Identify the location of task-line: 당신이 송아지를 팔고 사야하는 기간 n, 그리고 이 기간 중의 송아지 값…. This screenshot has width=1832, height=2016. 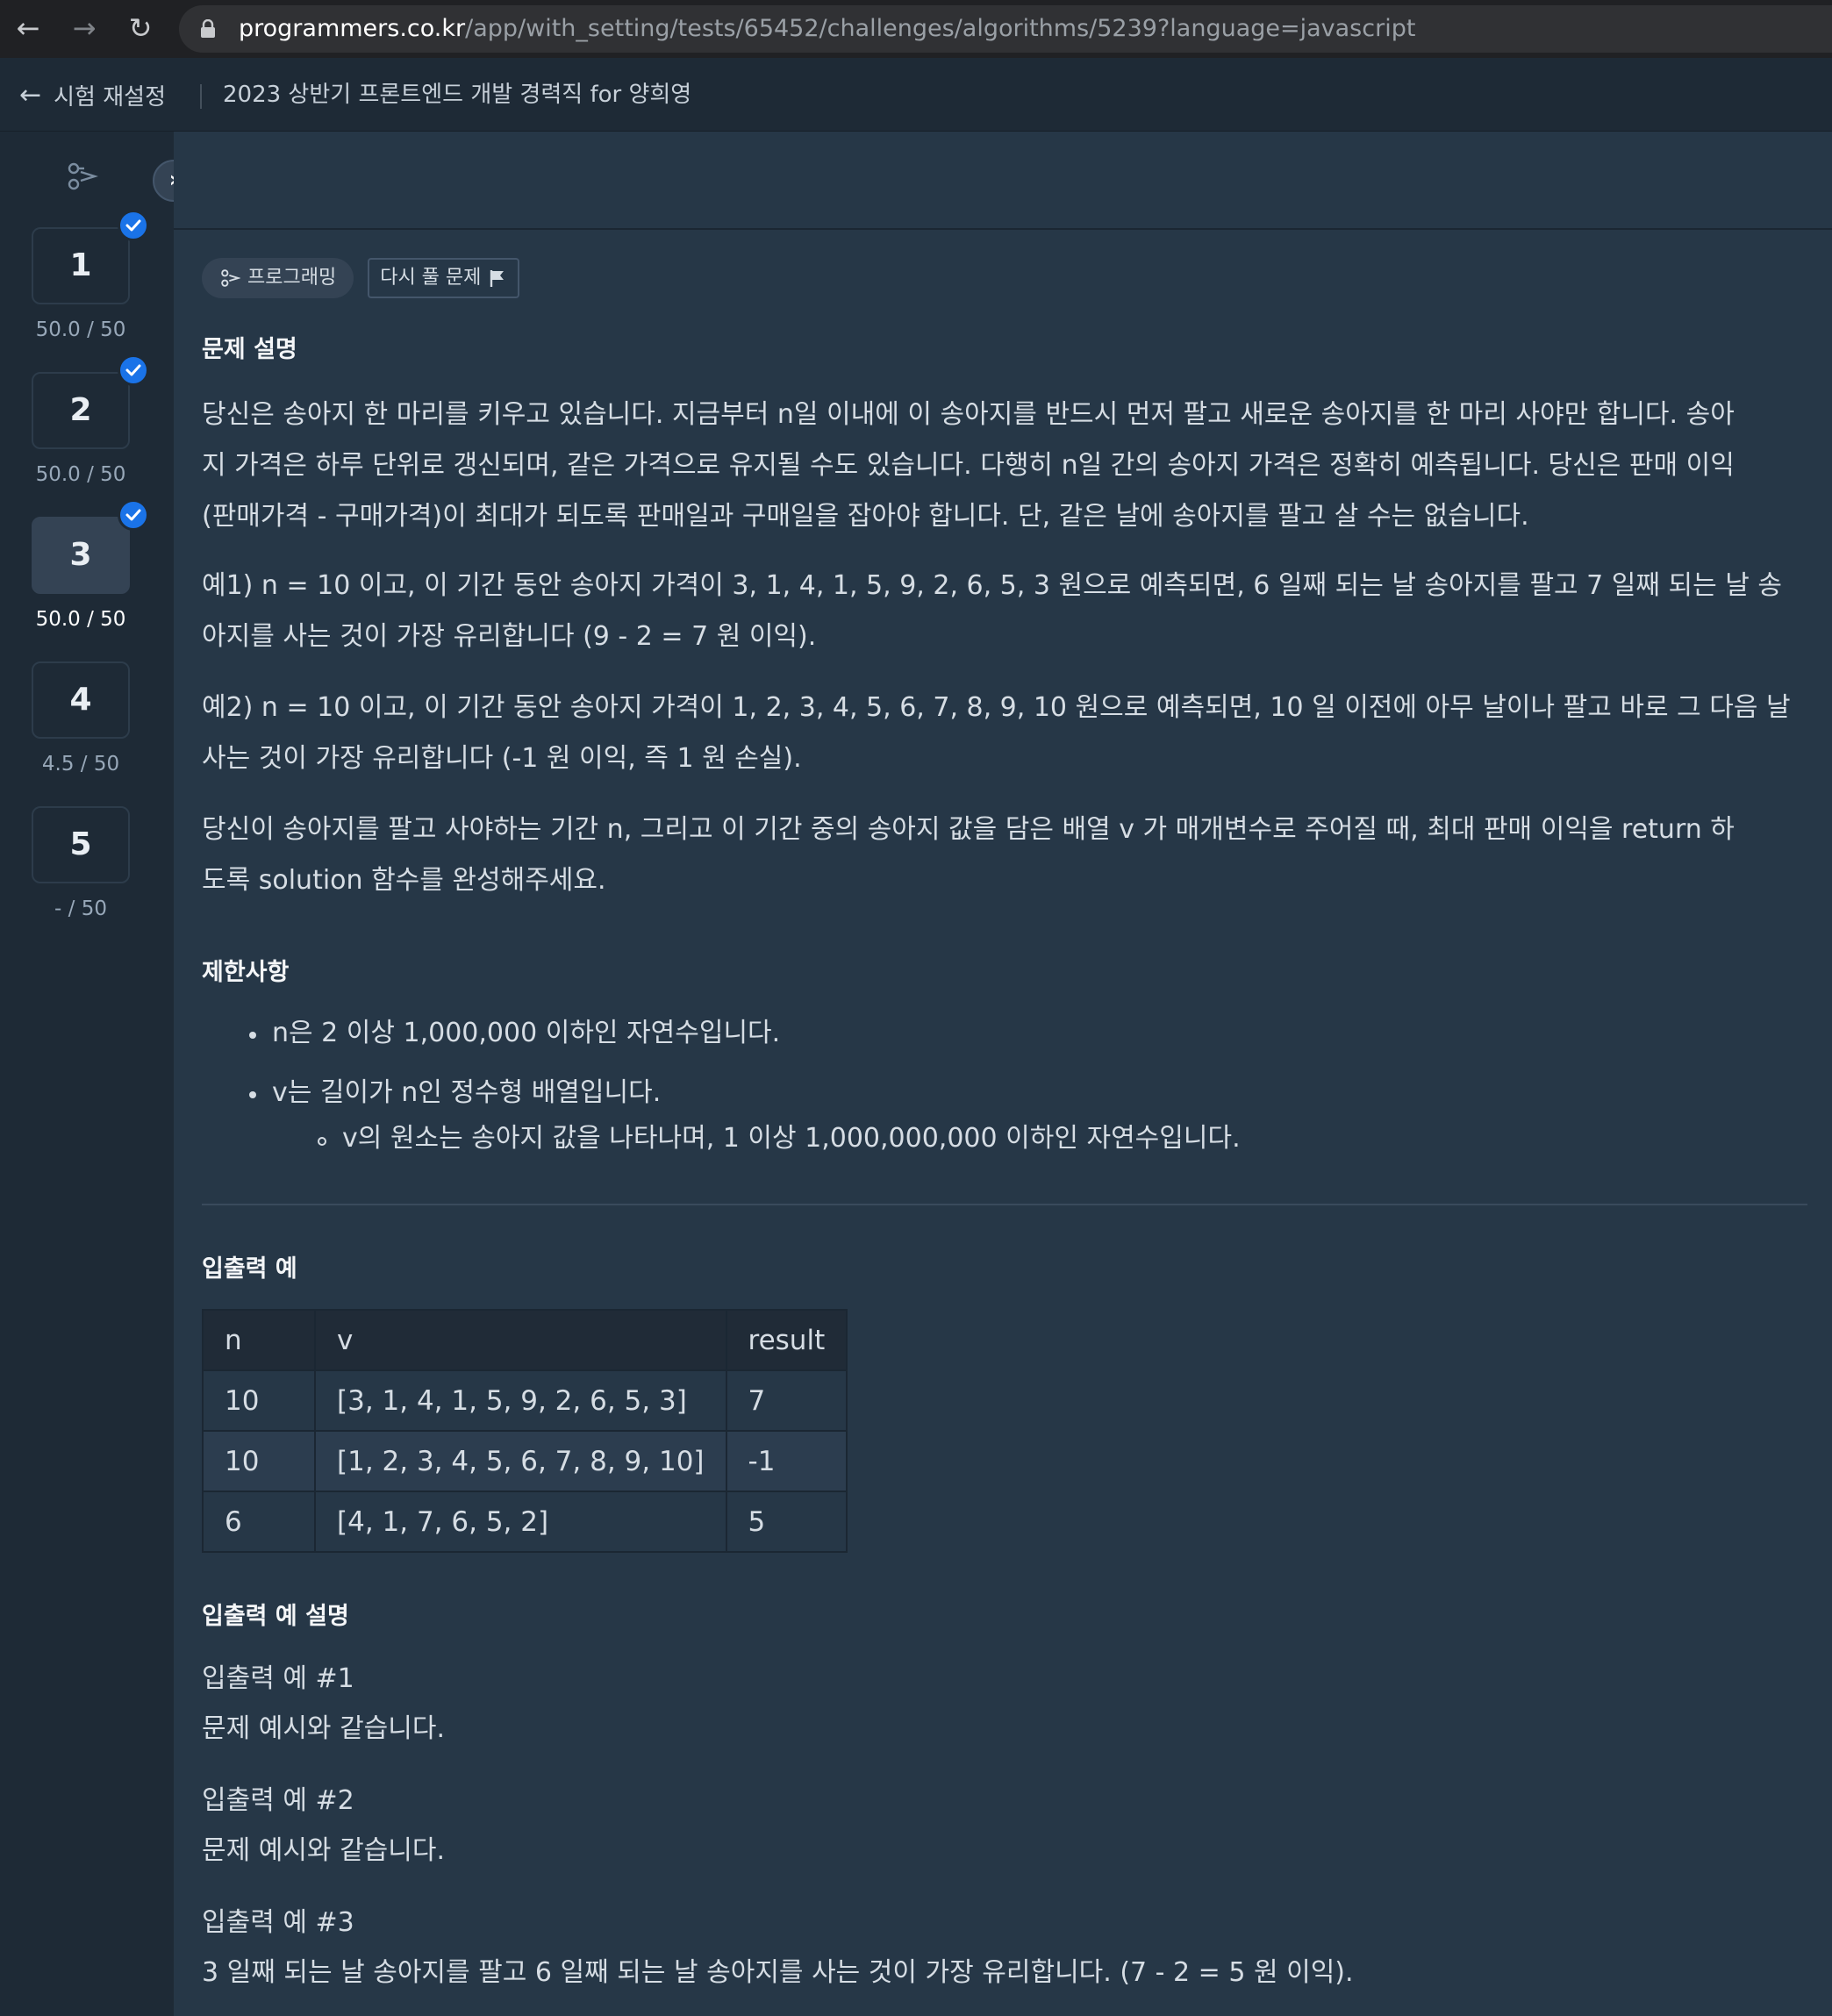
(968, 829).